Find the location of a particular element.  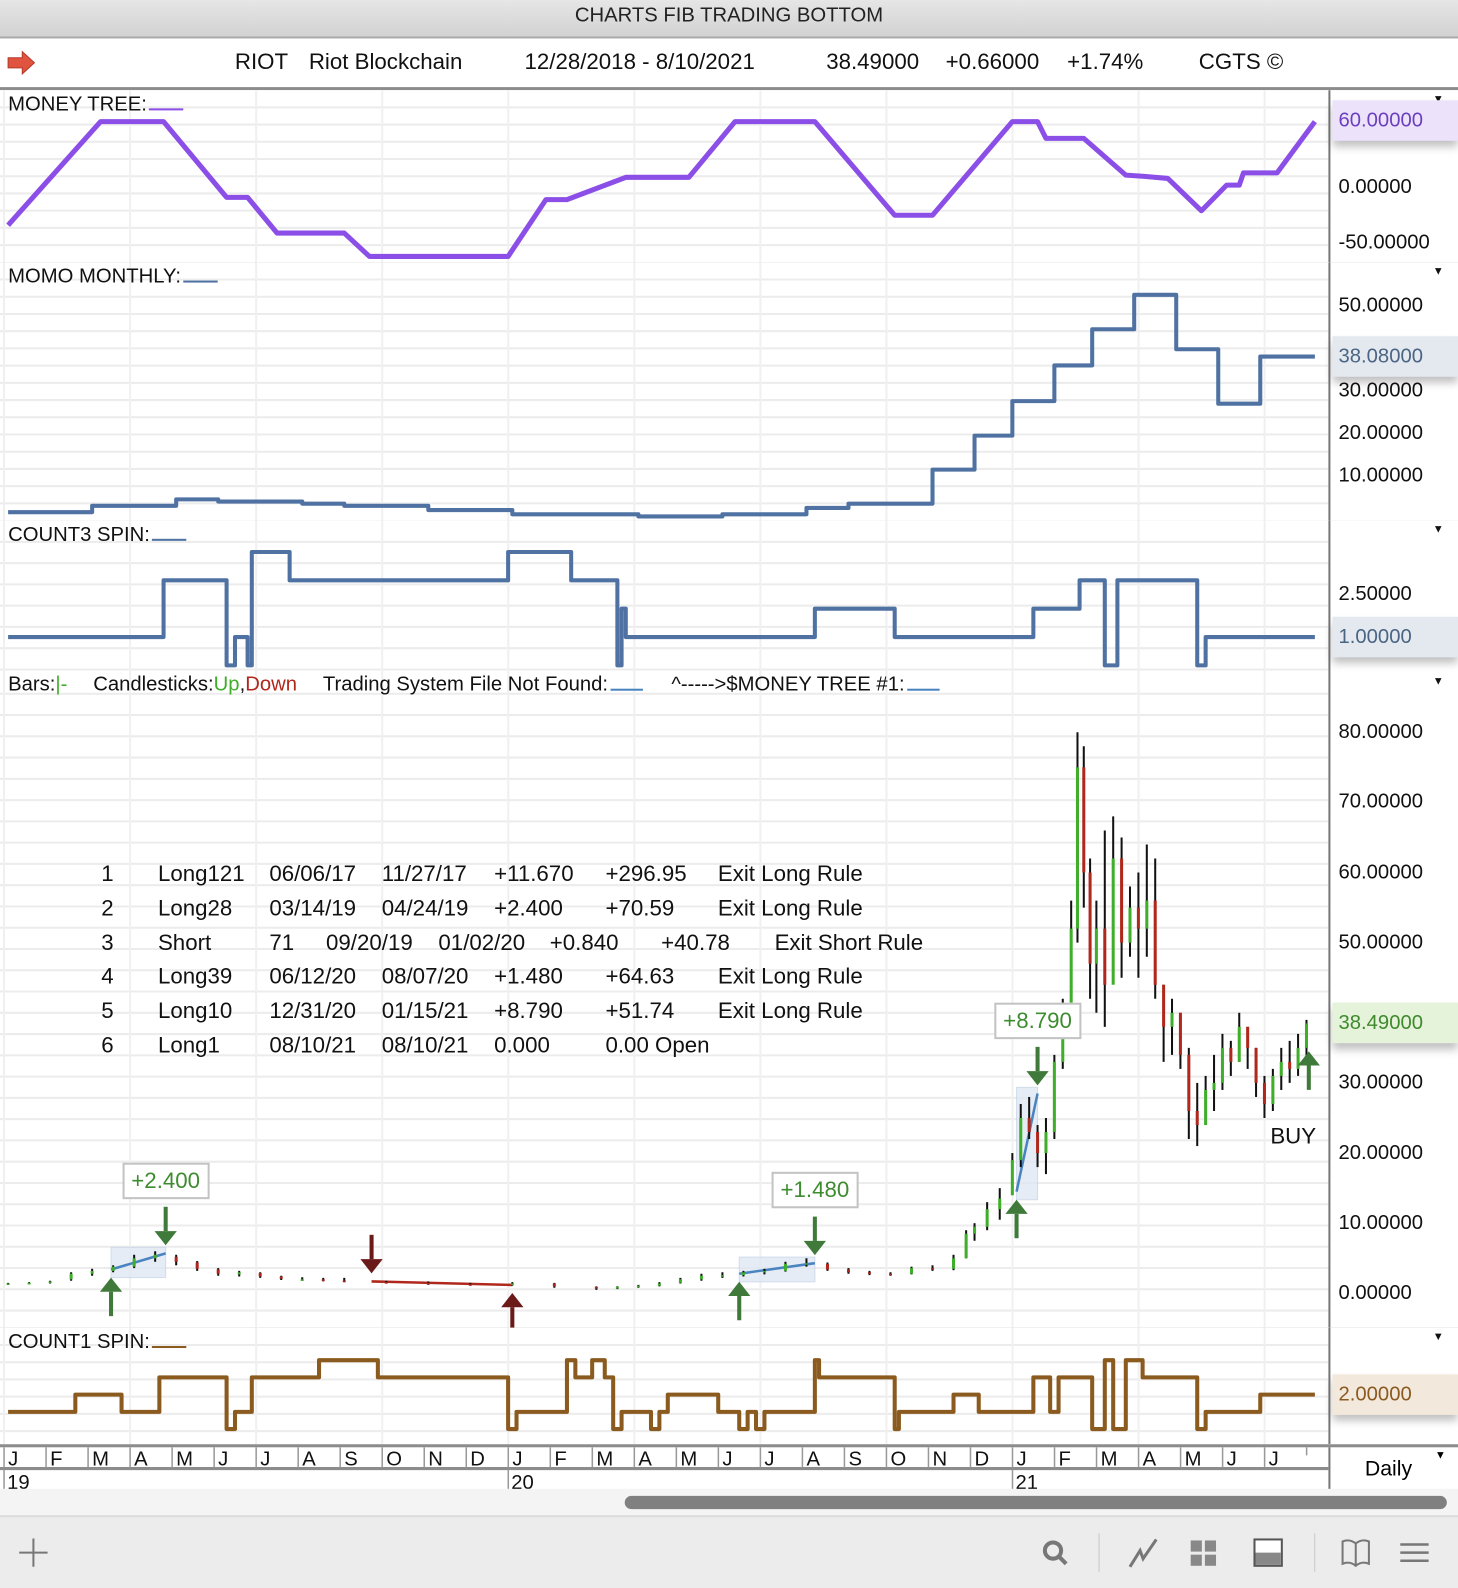

date-range: 12/28/2018 - 8/10/2021 is located at coordinates (639, 61).